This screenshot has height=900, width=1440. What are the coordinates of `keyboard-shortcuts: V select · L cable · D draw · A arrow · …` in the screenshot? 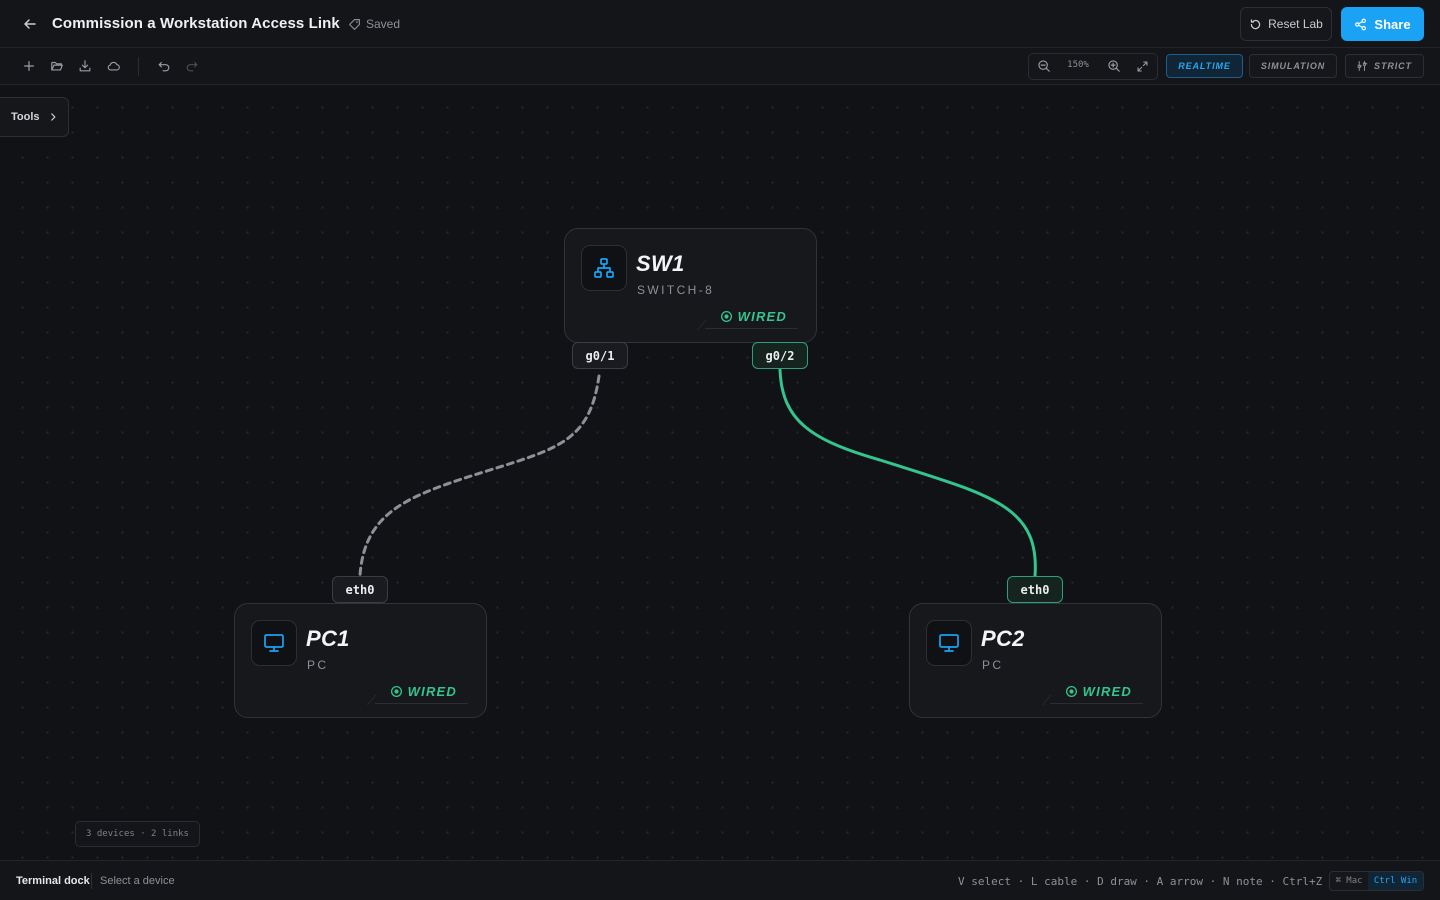 It's located at (1157, 881).